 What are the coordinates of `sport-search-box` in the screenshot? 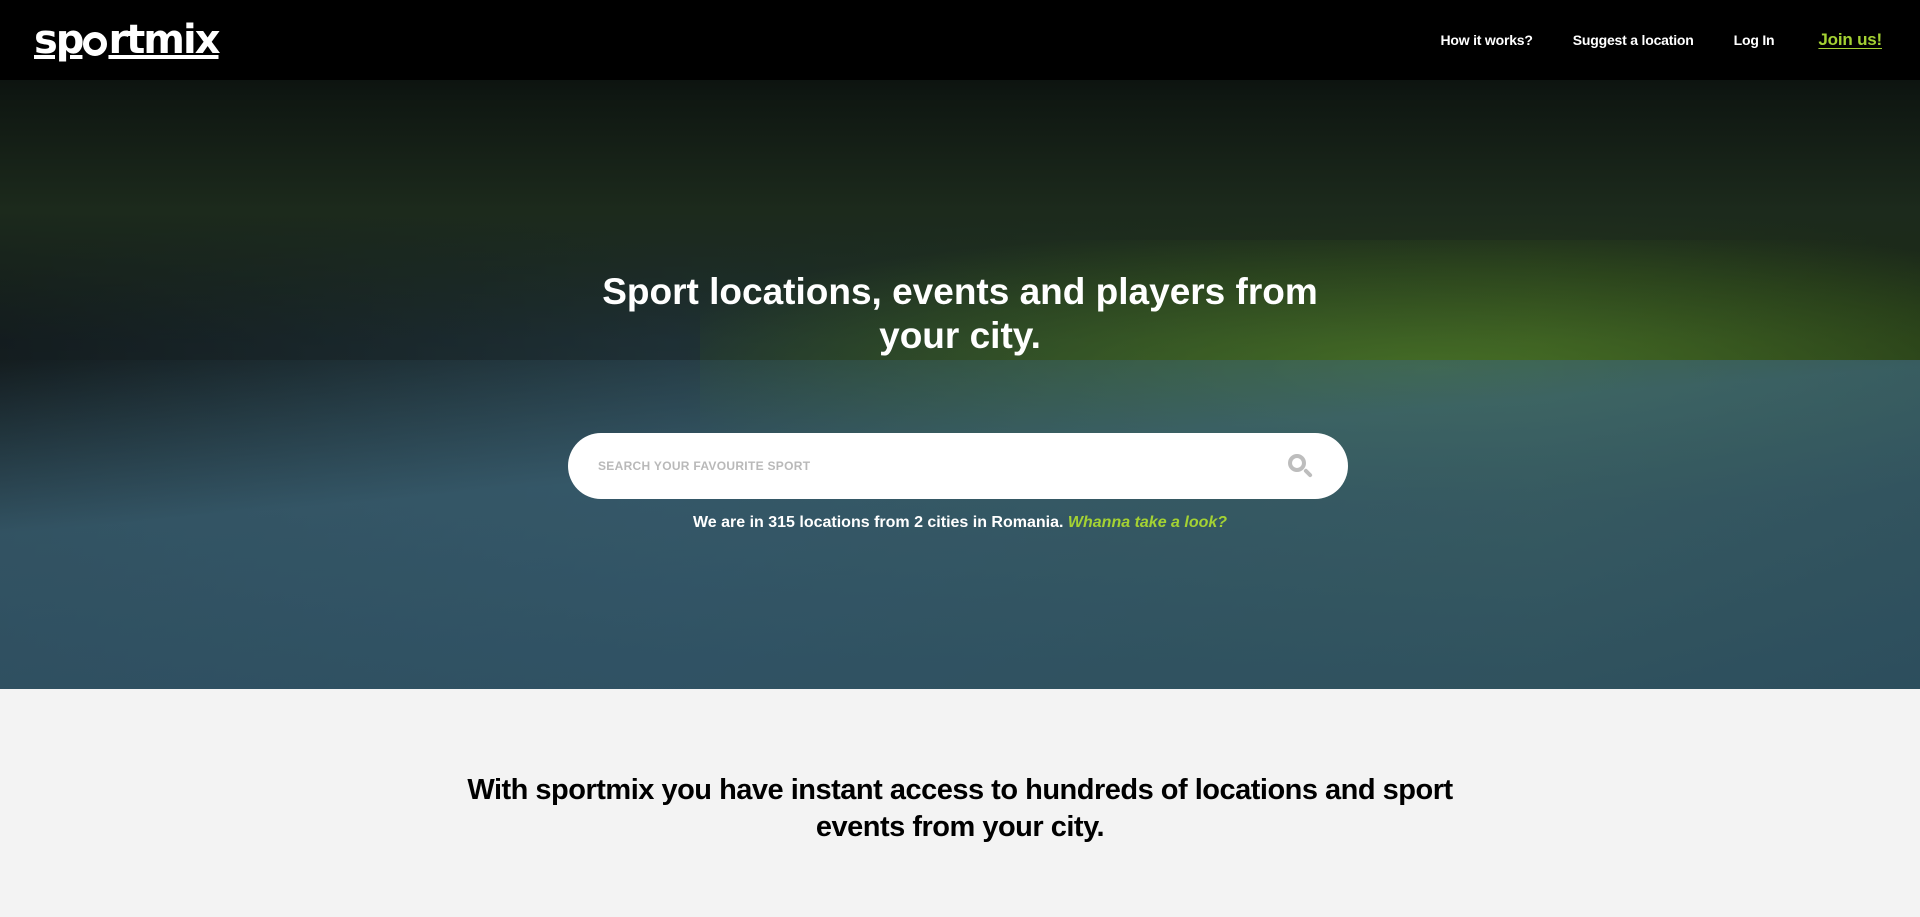 It's located at (958, 466).